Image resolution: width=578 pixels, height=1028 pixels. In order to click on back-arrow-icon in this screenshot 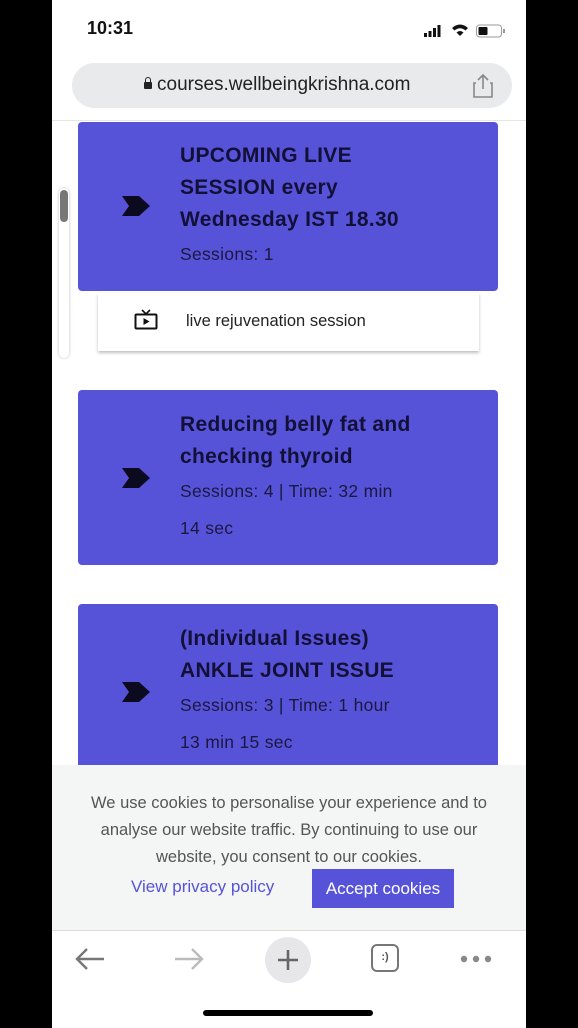, I will do `click(90, 959)`.